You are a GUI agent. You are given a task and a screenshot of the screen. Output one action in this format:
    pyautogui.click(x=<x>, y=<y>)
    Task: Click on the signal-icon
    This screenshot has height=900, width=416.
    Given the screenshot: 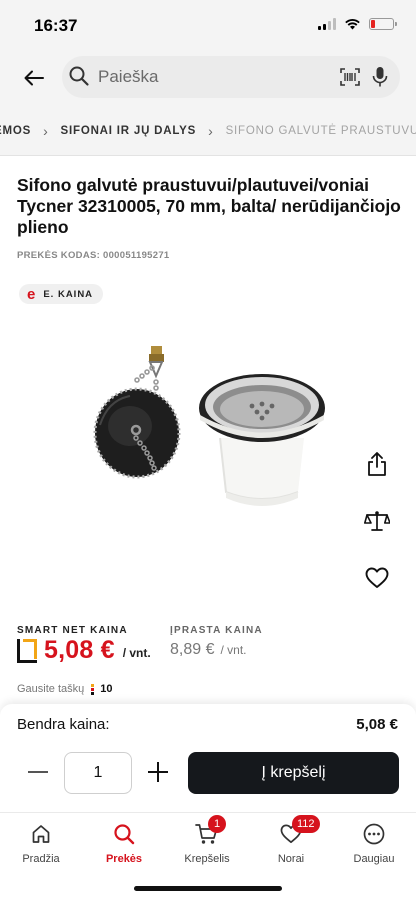 What is the action you would take?
    pyautogui.click(x=327, y=24)
    